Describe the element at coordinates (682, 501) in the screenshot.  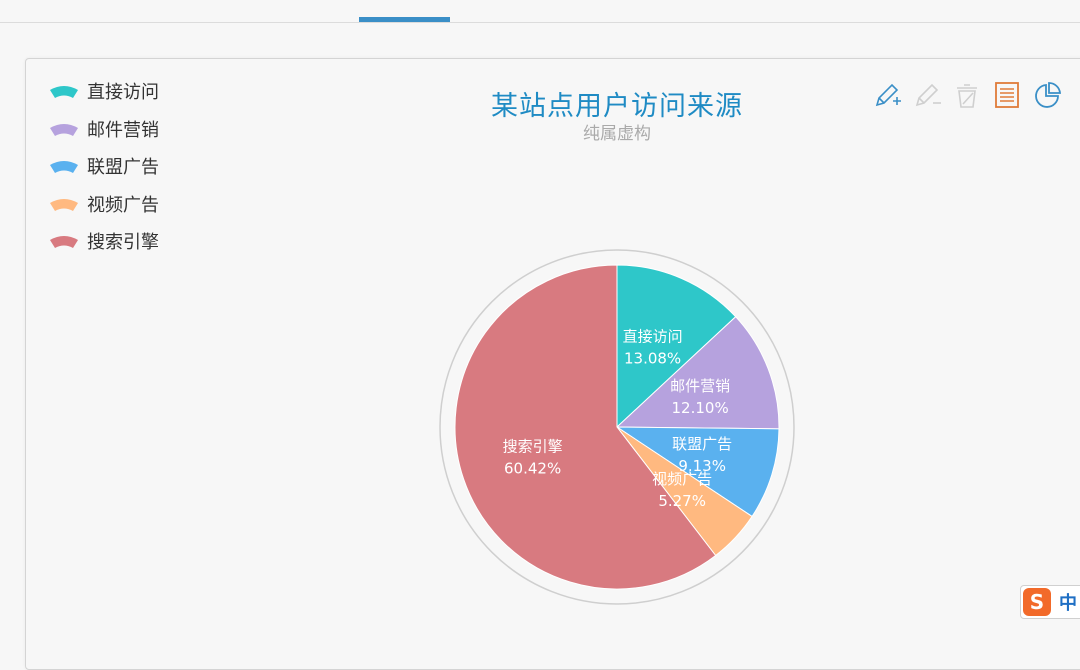
I see `slice-percent-label: 5.27%` at that location.